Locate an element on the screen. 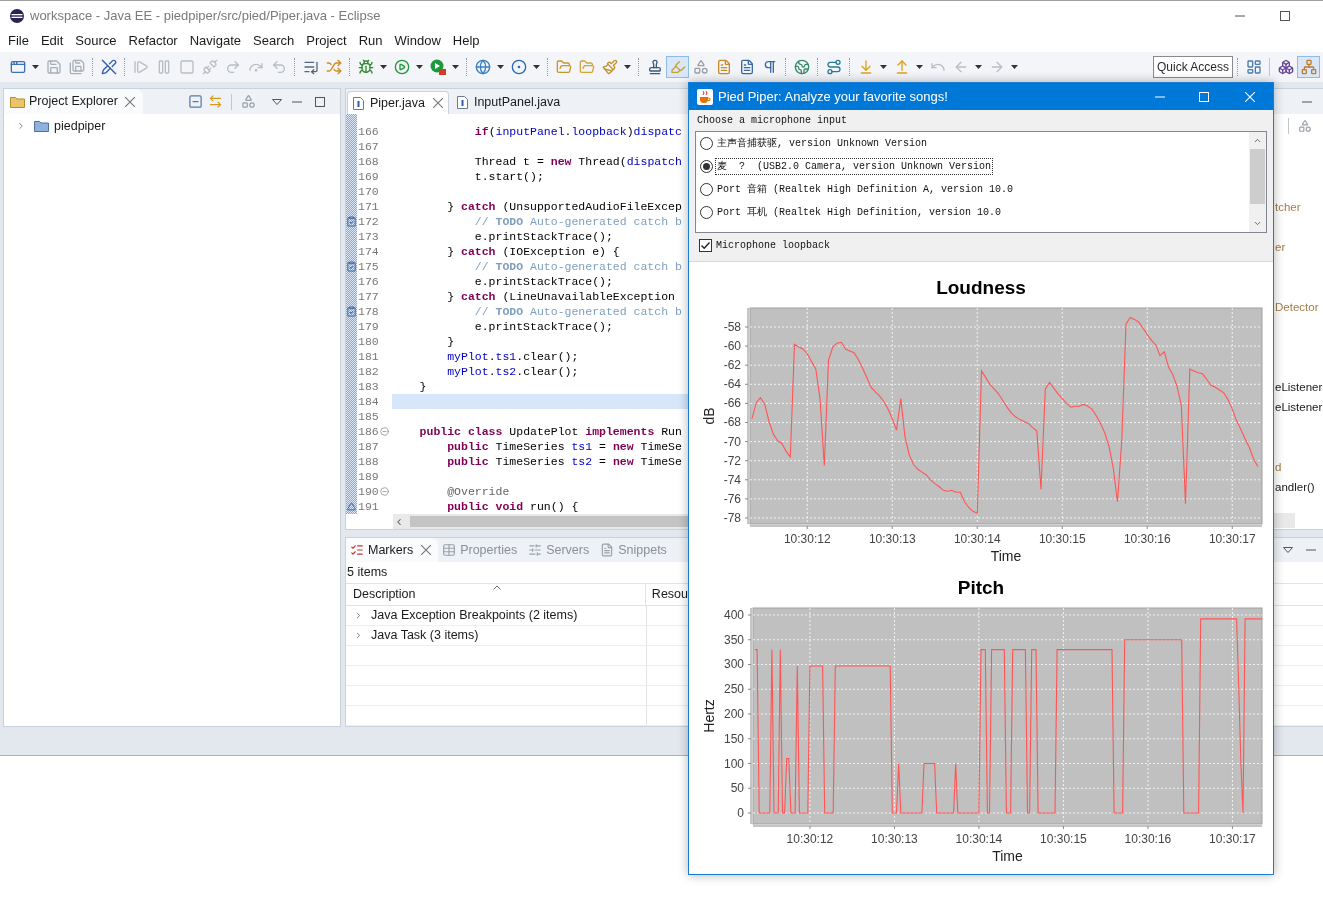 Image resolution: width=1323 pixels, height=900 pixels. window-icon is located at coordinates (17, 67).